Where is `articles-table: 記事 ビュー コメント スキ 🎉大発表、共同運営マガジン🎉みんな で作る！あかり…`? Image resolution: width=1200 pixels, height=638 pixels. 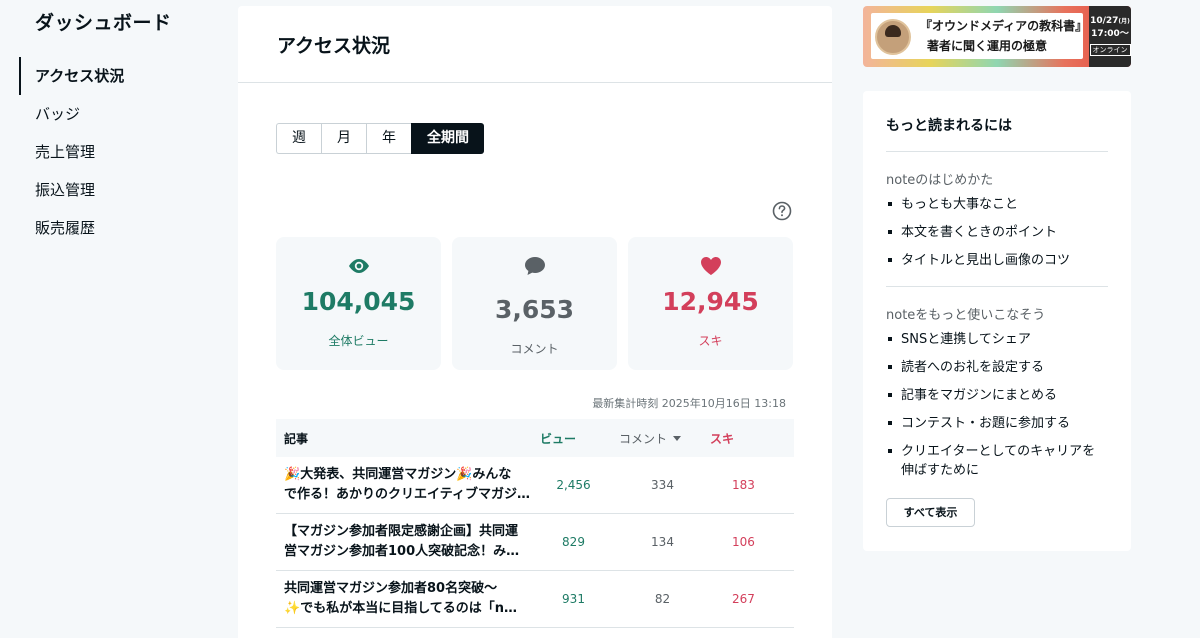
articles-table: 記事 ビュー コメント スキ 🎉大発表、共同運営マガジン🎉みんな で作る！あかり… is located at coordinates (535, 528).